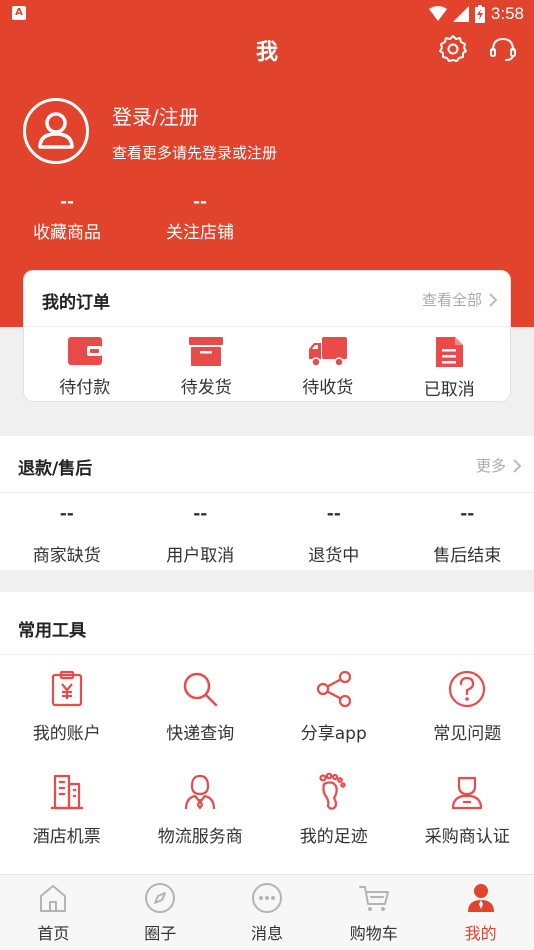  What do you see at coordinates (333, 689) in the screenshot?
I see `share-icon` at bounding box center [333, 689].